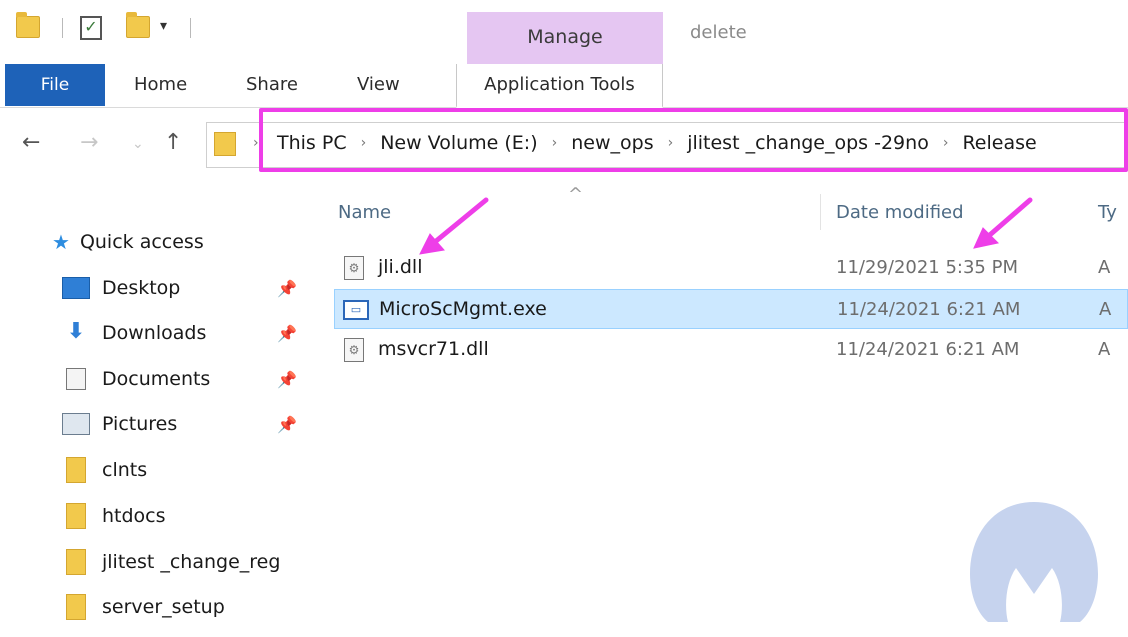  What do you see at coordinates (726, 226) in the screenshot?
I see `annotation-arrows` at bounding box center [726, 226].